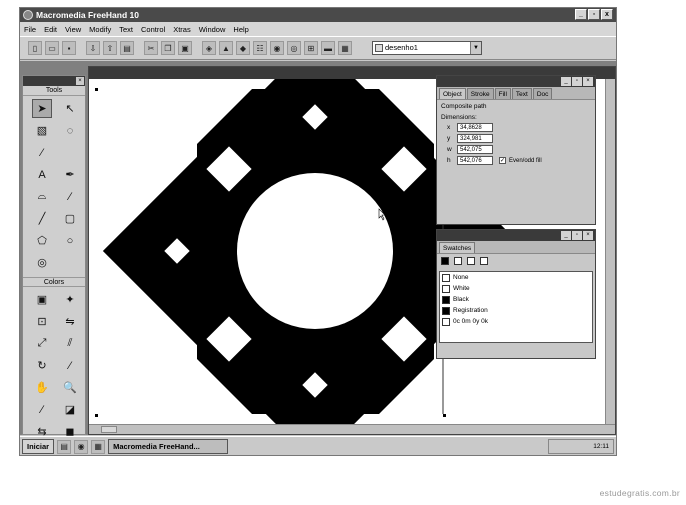 Image resolution: width=686 pixels, height=505 pixels. Describe the element at coordinates (458, 261) in the screenshot. I see `stroke-swatch-icon` at that location.